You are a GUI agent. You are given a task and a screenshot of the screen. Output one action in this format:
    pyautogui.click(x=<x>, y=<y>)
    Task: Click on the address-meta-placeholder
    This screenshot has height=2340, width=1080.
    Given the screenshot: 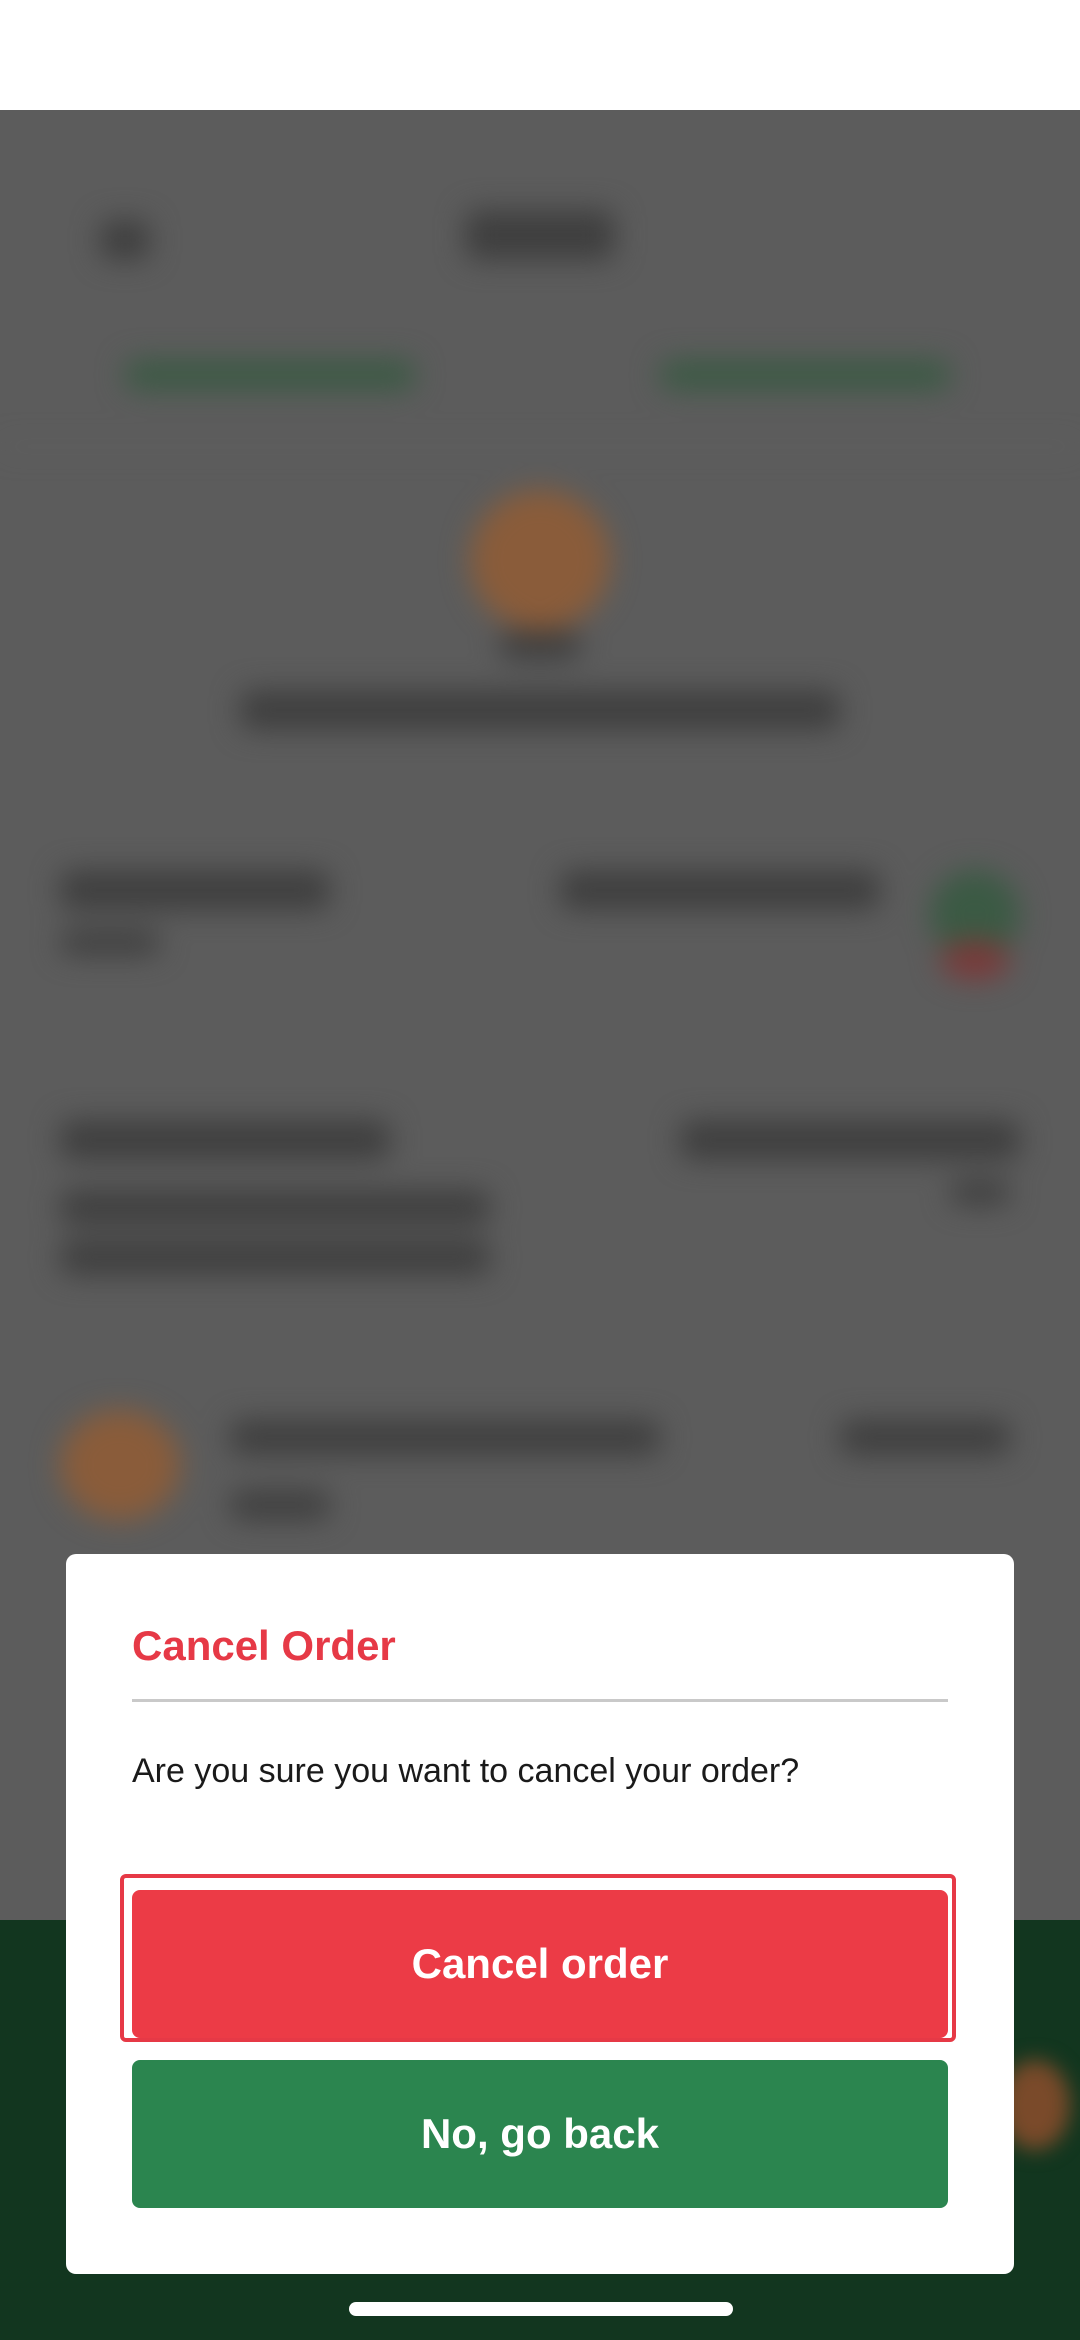 What is the action you would take?
    pyautogui.click(x=980, y=1192)
    